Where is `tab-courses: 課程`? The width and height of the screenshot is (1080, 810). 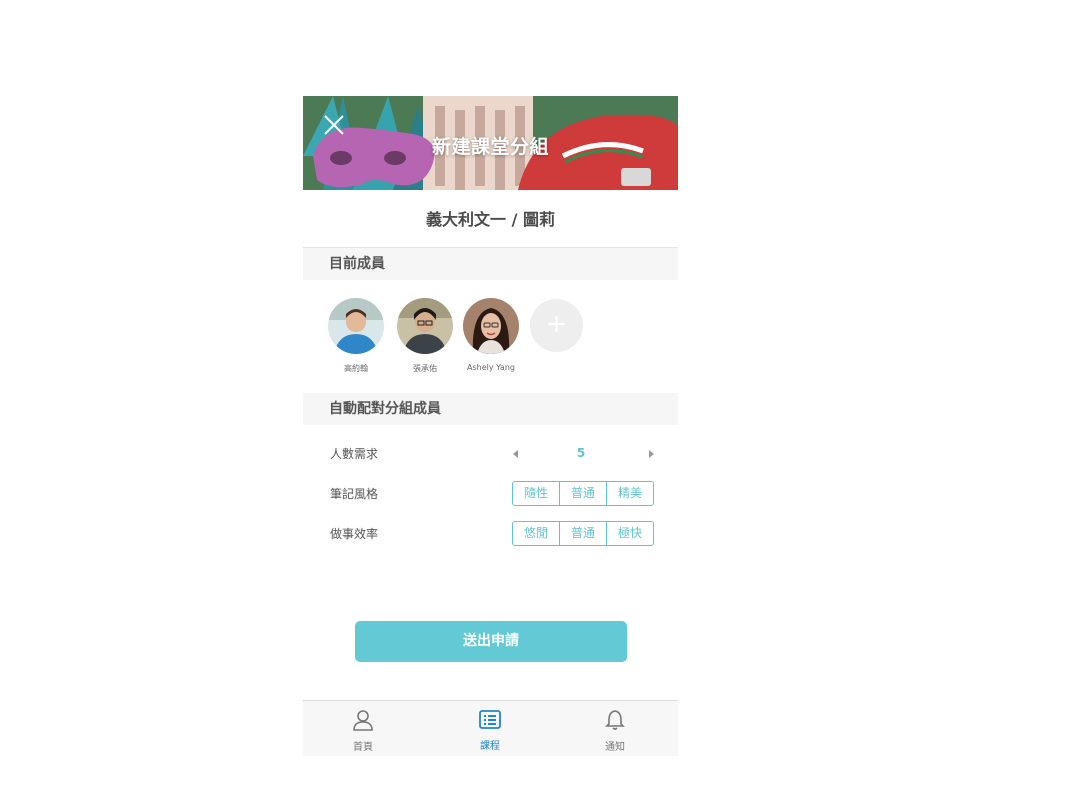
tab-courses: 課程 is located at coordinates (490, 728).